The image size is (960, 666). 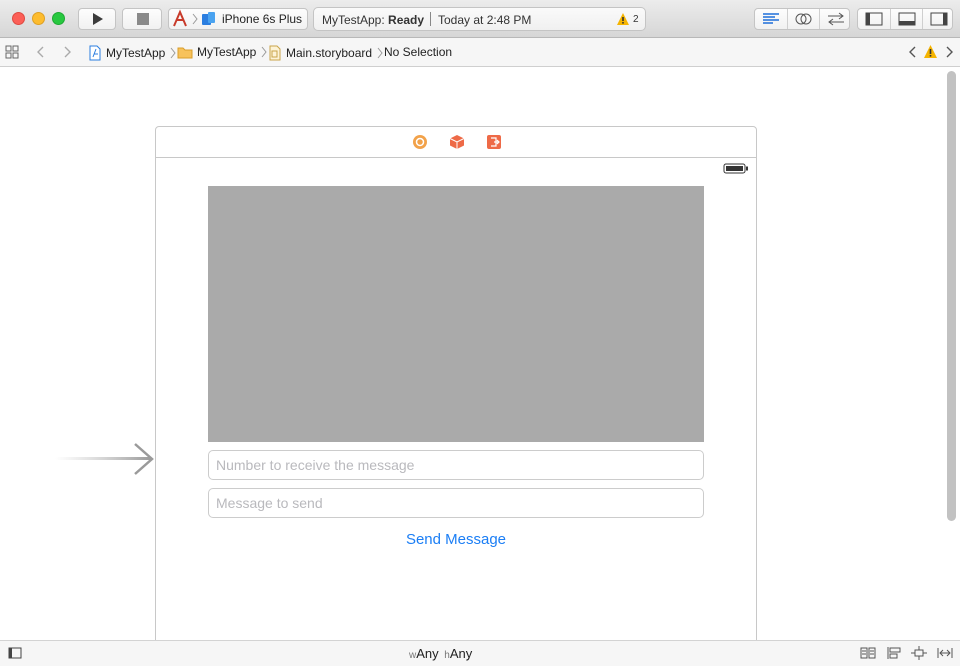 What do you see at coordinates (494, 142) in the screenshot?
I see `exit-icon` at bounding box center [494, 142].